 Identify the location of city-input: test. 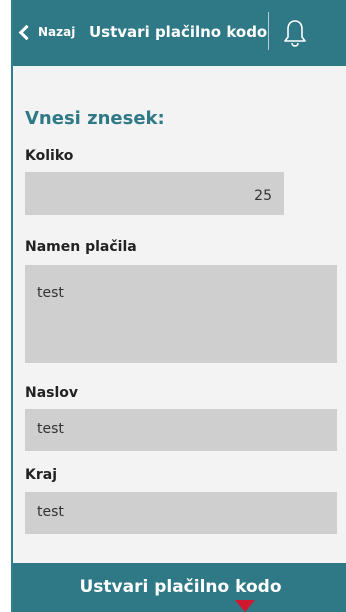
(181, 513).